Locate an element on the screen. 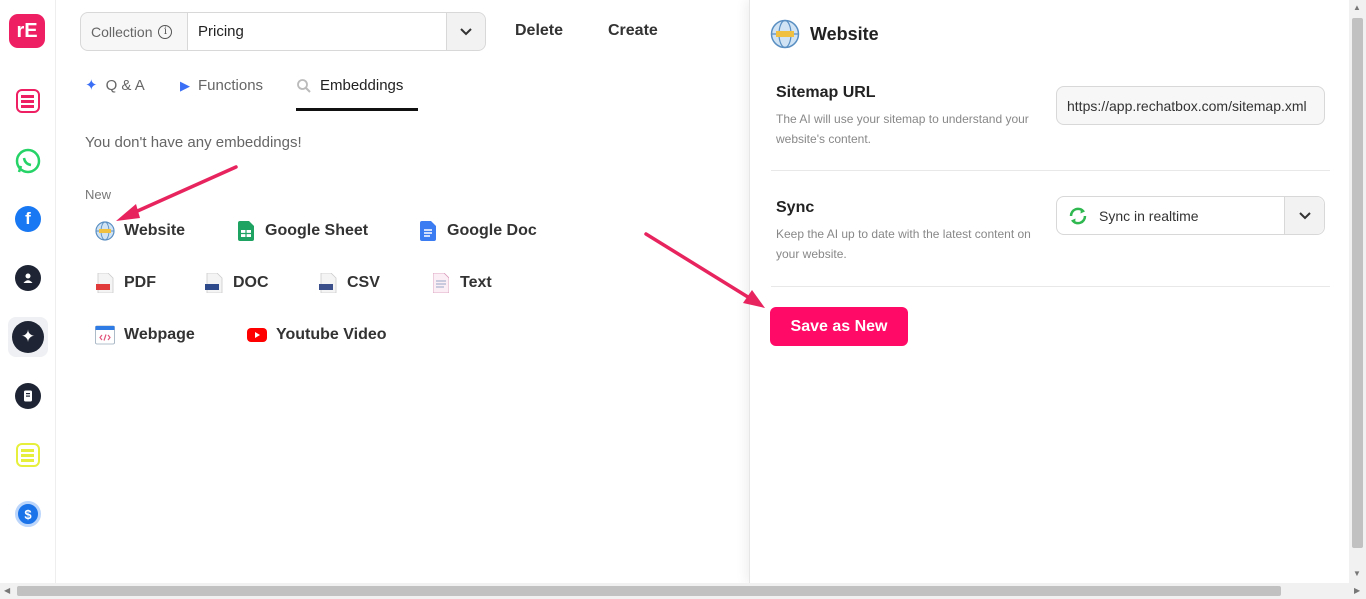 This screenshot has height=599, width=1366. source-google-doc-label: Google Doc is located at coordinates (492, 230).